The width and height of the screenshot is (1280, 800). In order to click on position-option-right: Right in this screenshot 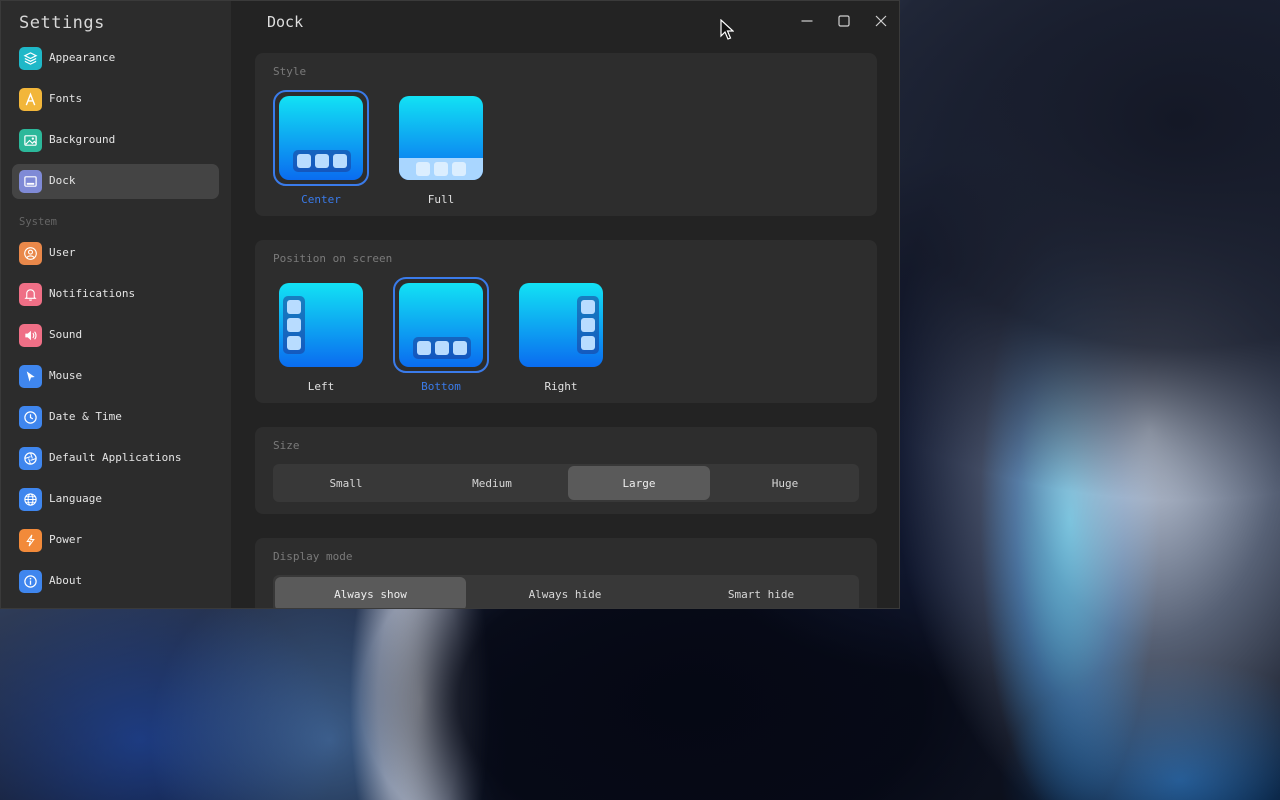, I will do `click(561, 337)`.